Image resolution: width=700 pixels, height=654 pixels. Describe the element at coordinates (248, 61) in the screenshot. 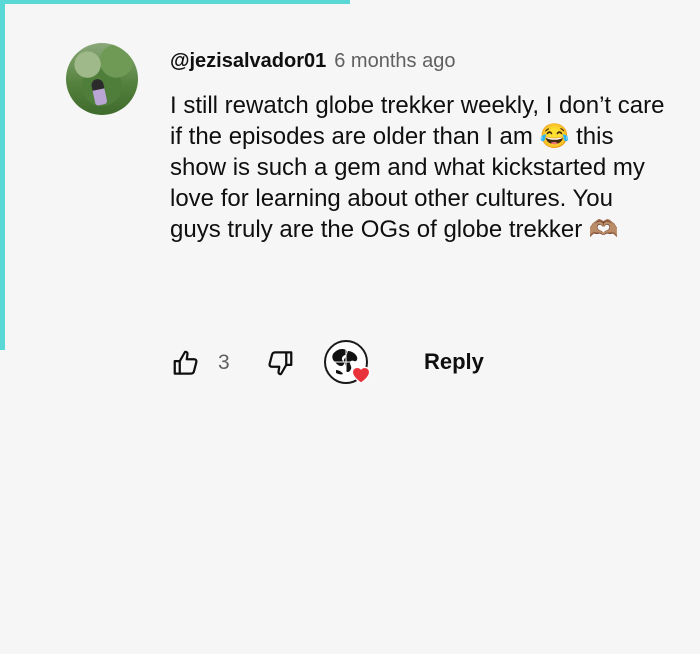

I see `comment-author: @jezisalvador01` at that location.